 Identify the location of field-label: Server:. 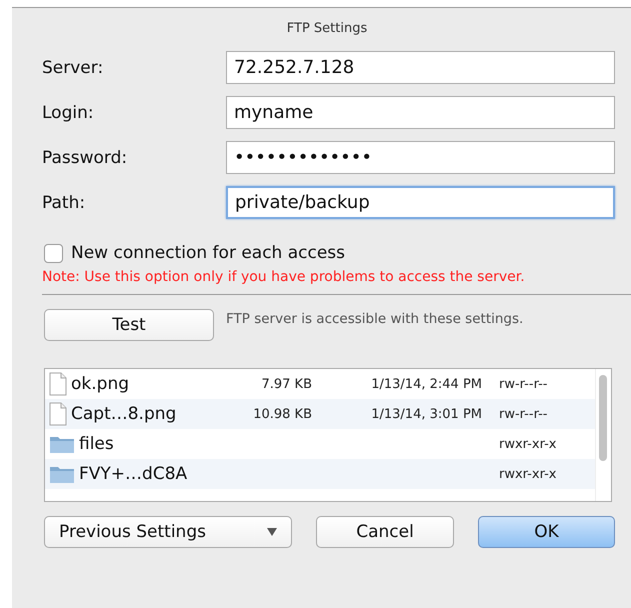
(73, 68).